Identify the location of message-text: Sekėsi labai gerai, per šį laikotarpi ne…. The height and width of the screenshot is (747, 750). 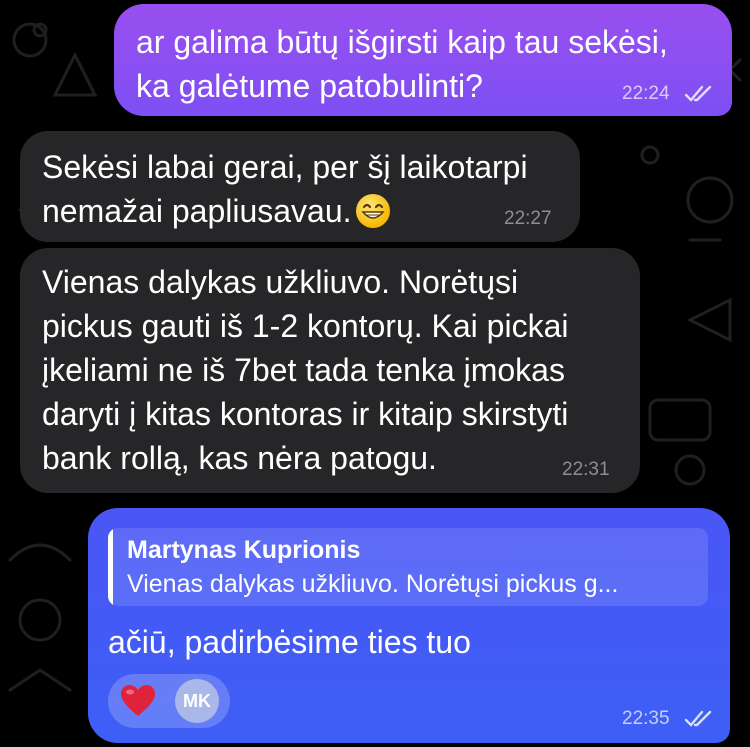
(285, 189).